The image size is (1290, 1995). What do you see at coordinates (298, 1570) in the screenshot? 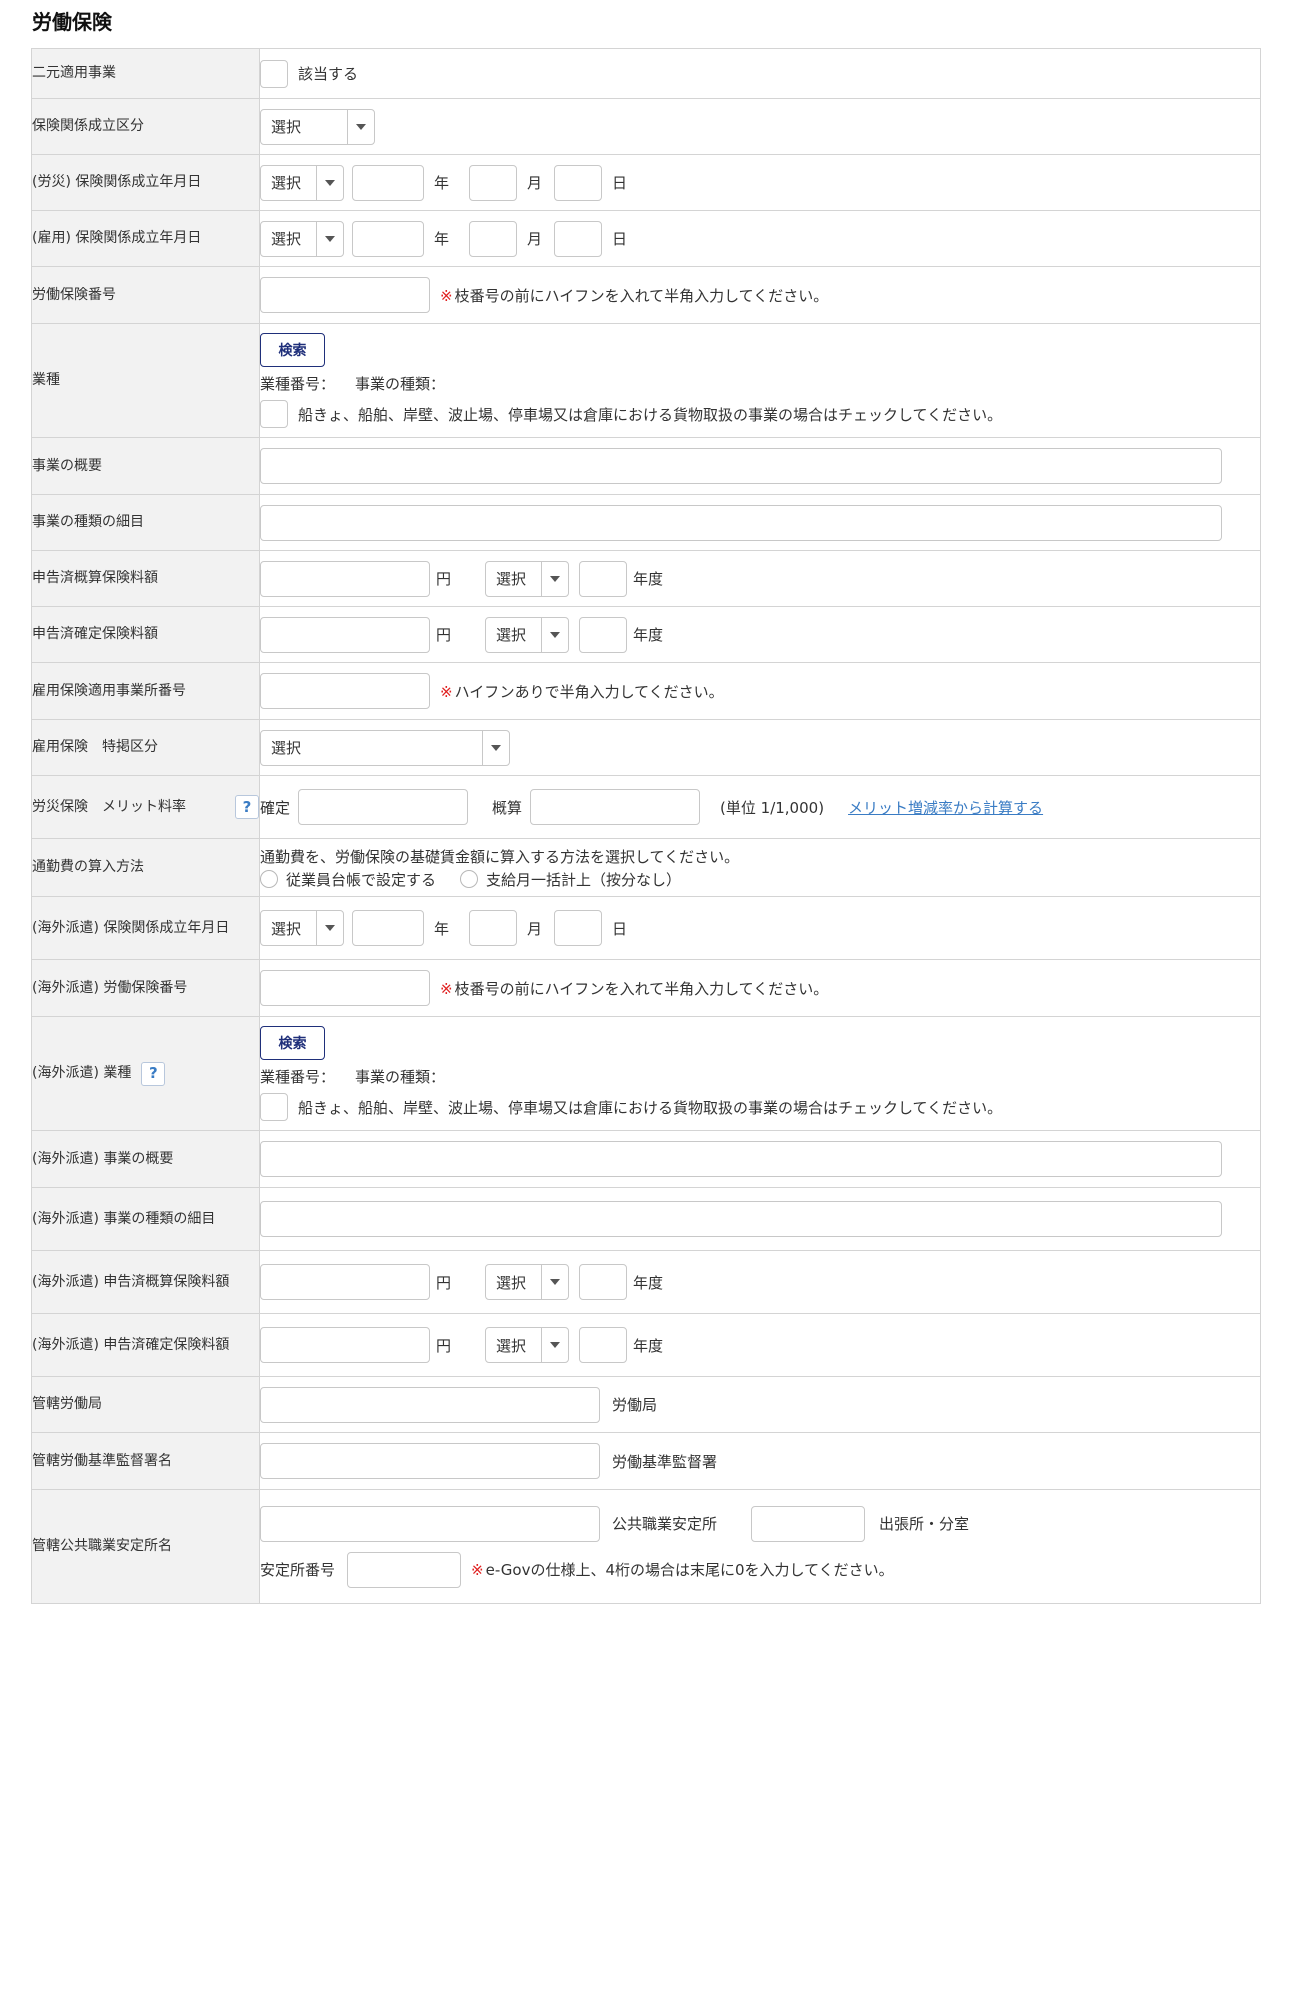
I see `office-number-label: 安定所番号` at bounding box center [298, 1570].